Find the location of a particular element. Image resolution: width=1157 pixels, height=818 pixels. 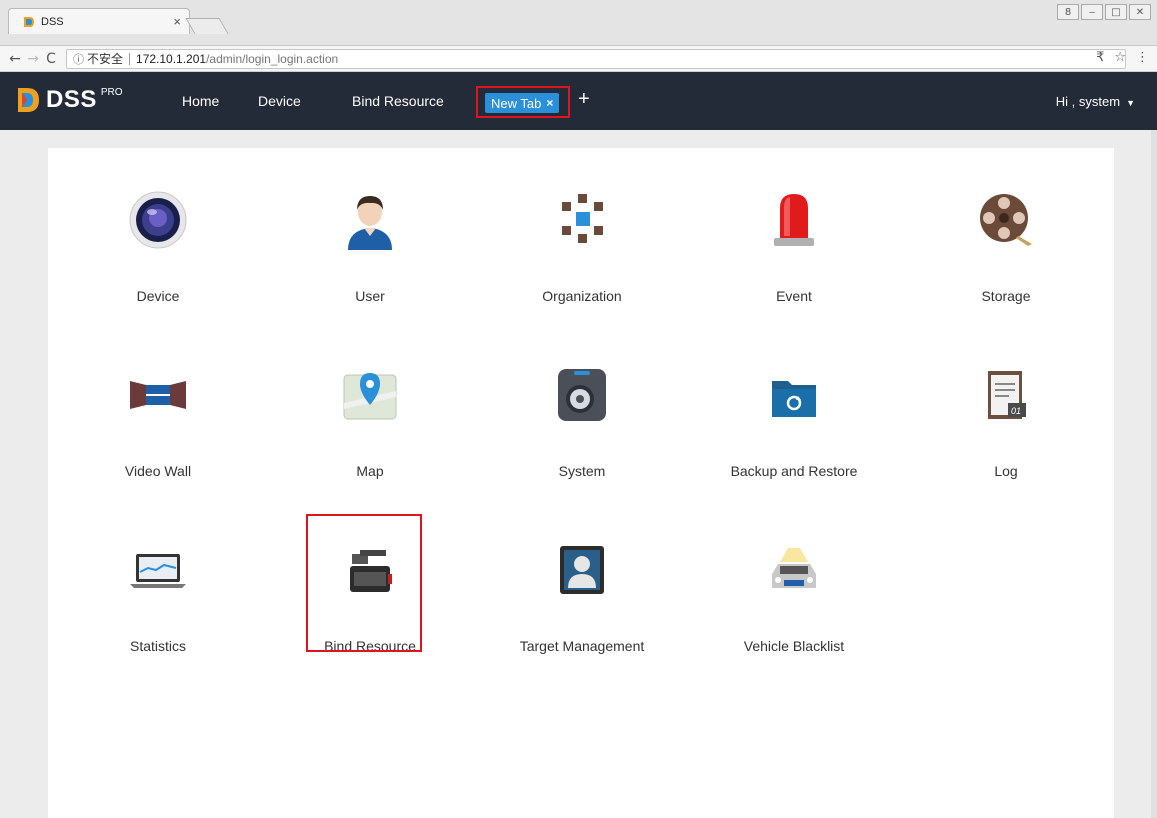

module-system: System is located at coordinates (582, 413).